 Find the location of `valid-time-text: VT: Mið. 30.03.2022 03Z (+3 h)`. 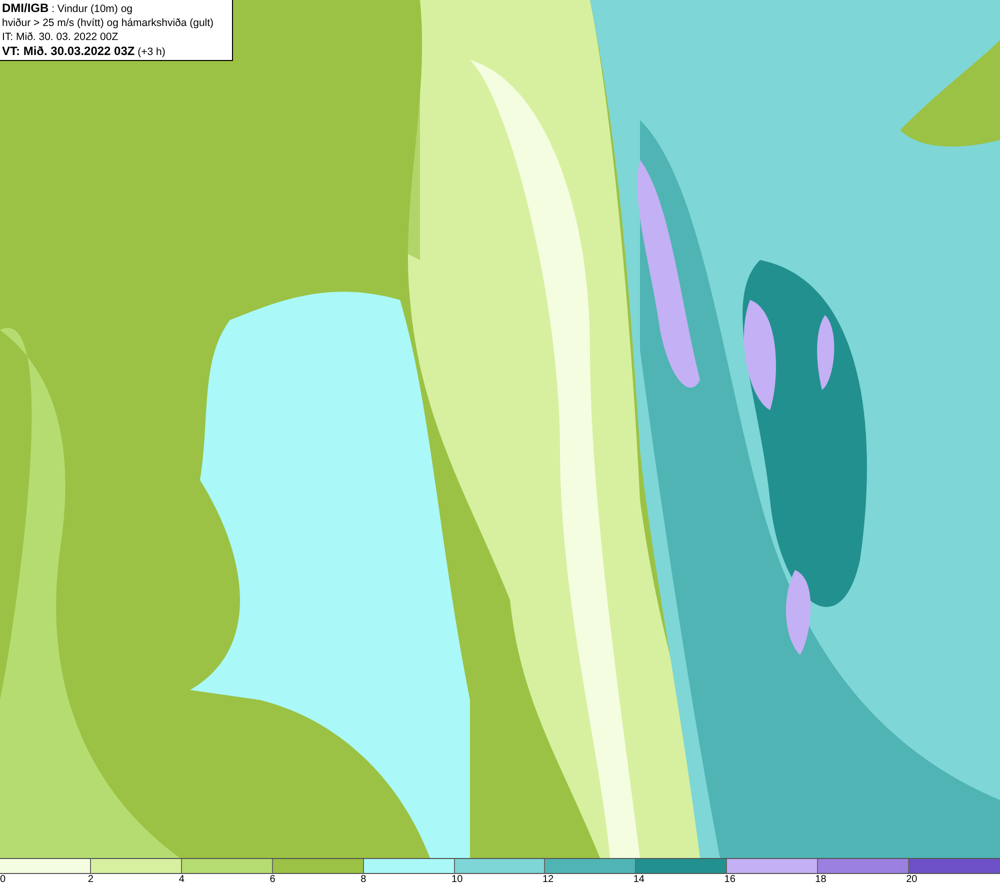

valid-time-text: VT: Mið. 30.03.2022 03Z (+3 h) is located at coordinates (84, 51).